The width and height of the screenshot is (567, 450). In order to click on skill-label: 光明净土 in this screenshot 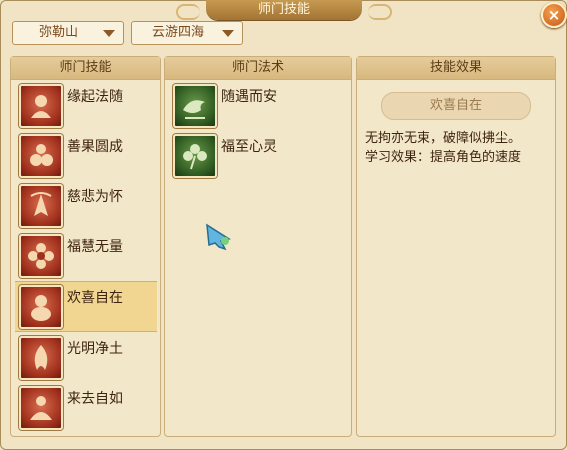, I will do `click(95, 349)`.